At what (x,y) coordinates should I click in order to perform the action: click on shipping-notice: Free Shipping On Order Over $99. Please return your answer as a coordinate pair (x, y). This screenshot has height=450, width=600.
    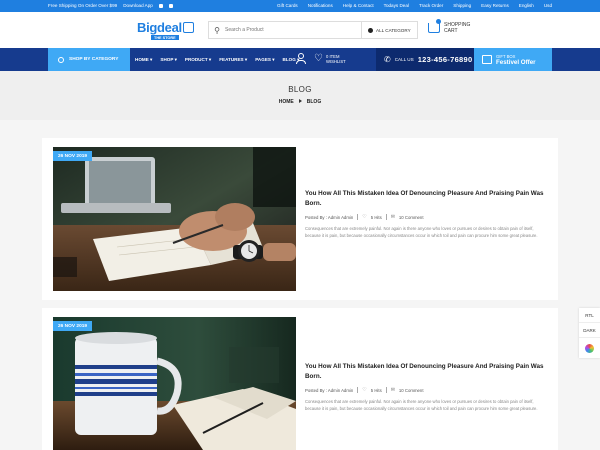
    Looking at the image, I should click on (83, 5).